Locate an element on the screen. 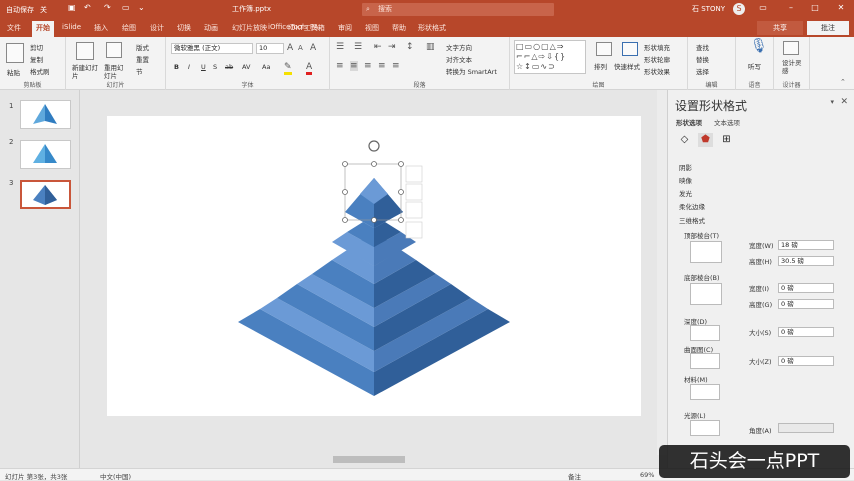  replace-button: 替换 is located at coordinates (702, 59).